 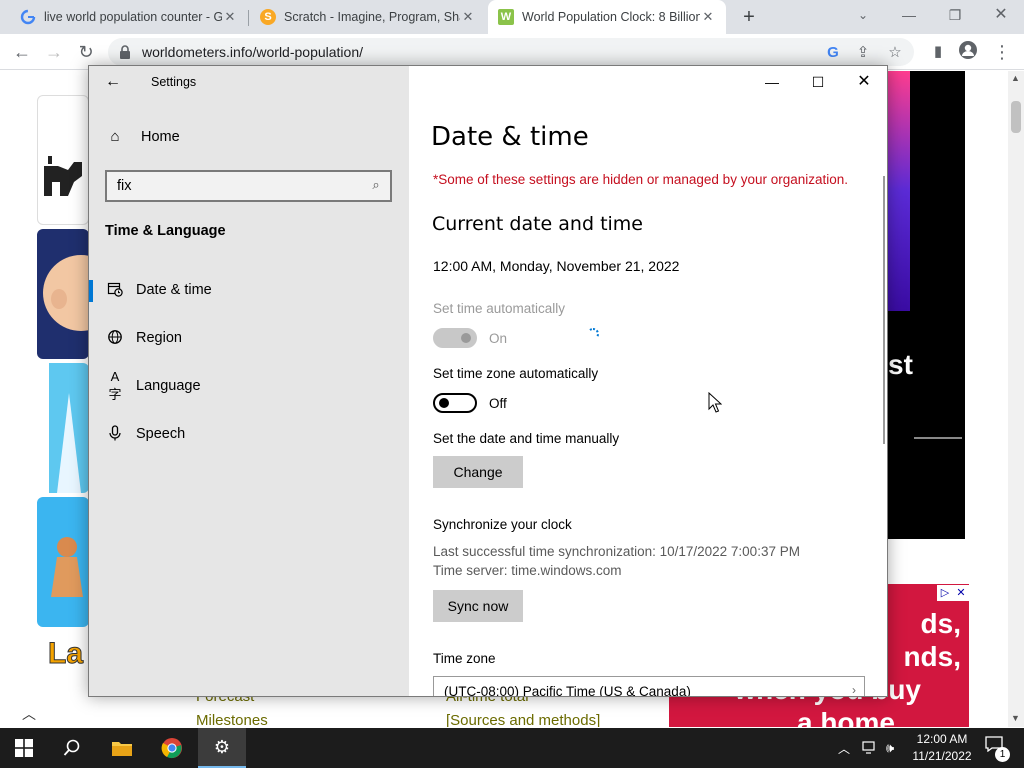 What do you see at coordinates (502, 524) in the screenshot?
I see `sync-heading: Synchronize your clock` at bounding box center [502, 524].